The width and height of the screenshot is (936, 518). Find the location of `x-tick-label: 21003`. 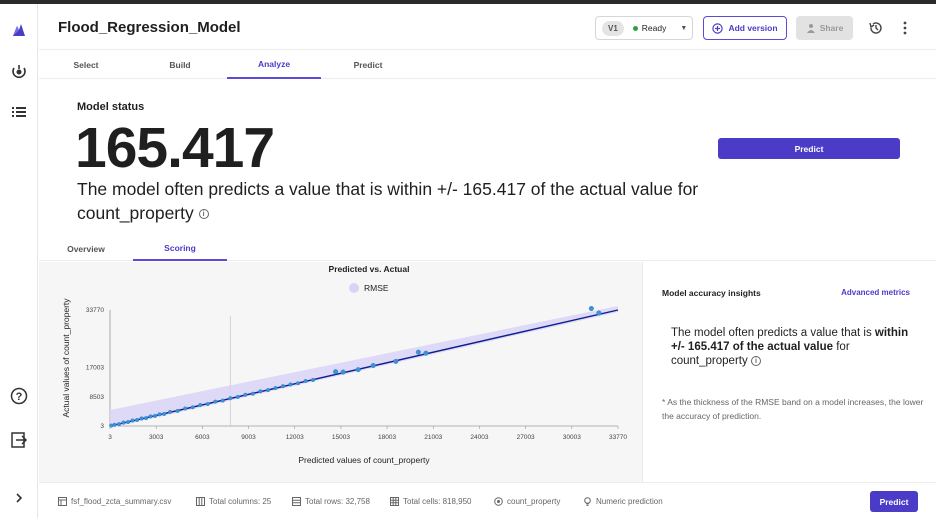

x-tick-label: 21003 is located at coordinates (433, 437).